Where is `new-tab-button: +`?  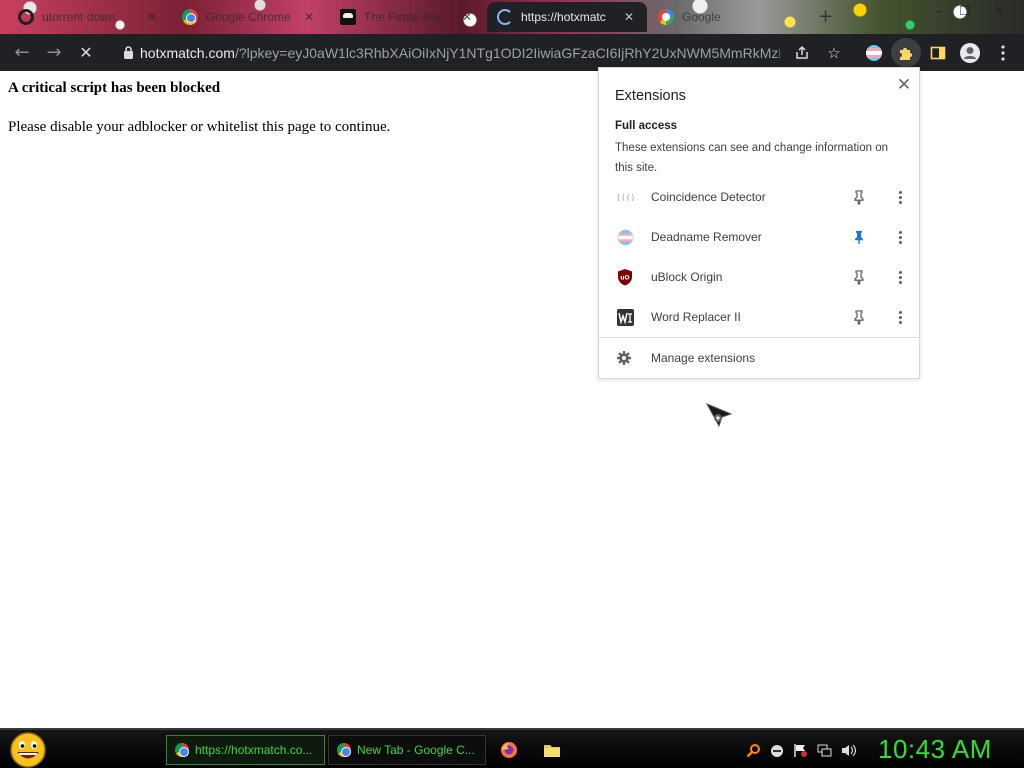
new-tab-button: + is located at coordinates (825, 16).